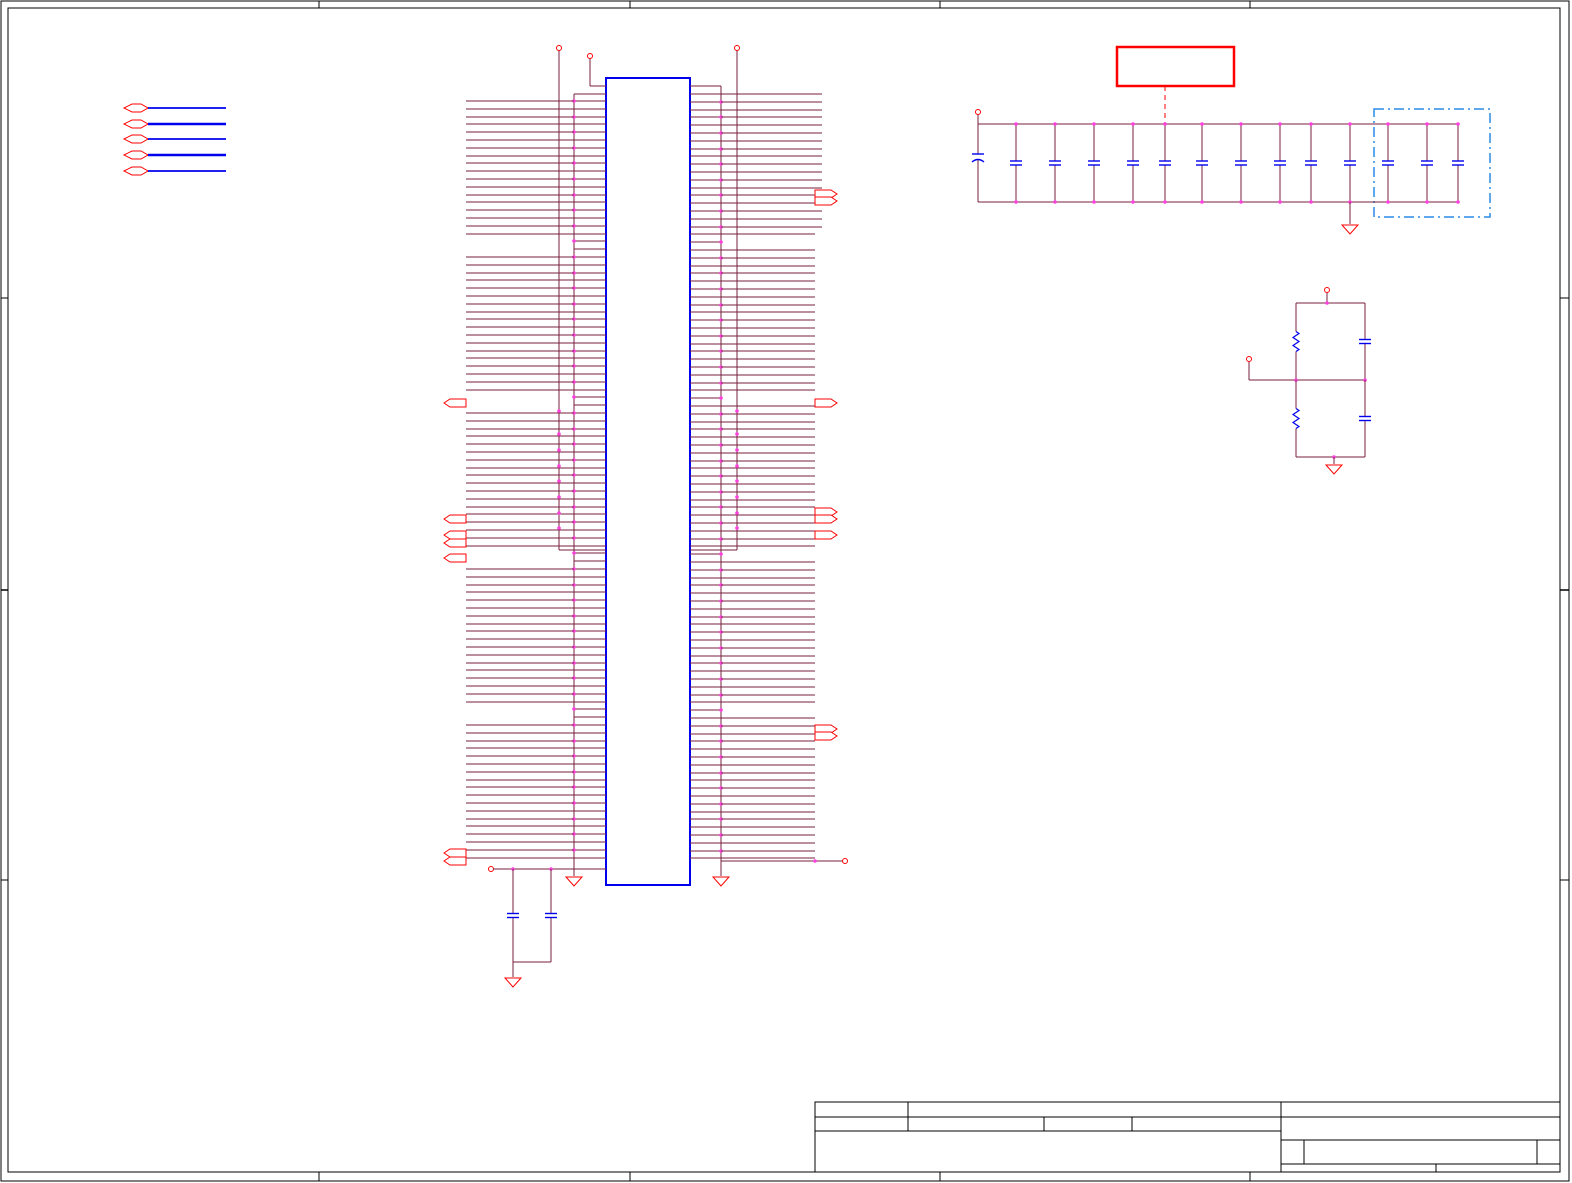  Describe the element at coordinates (547, 927) in the screenshot. I see `filter-capacitor-pair` at that location.